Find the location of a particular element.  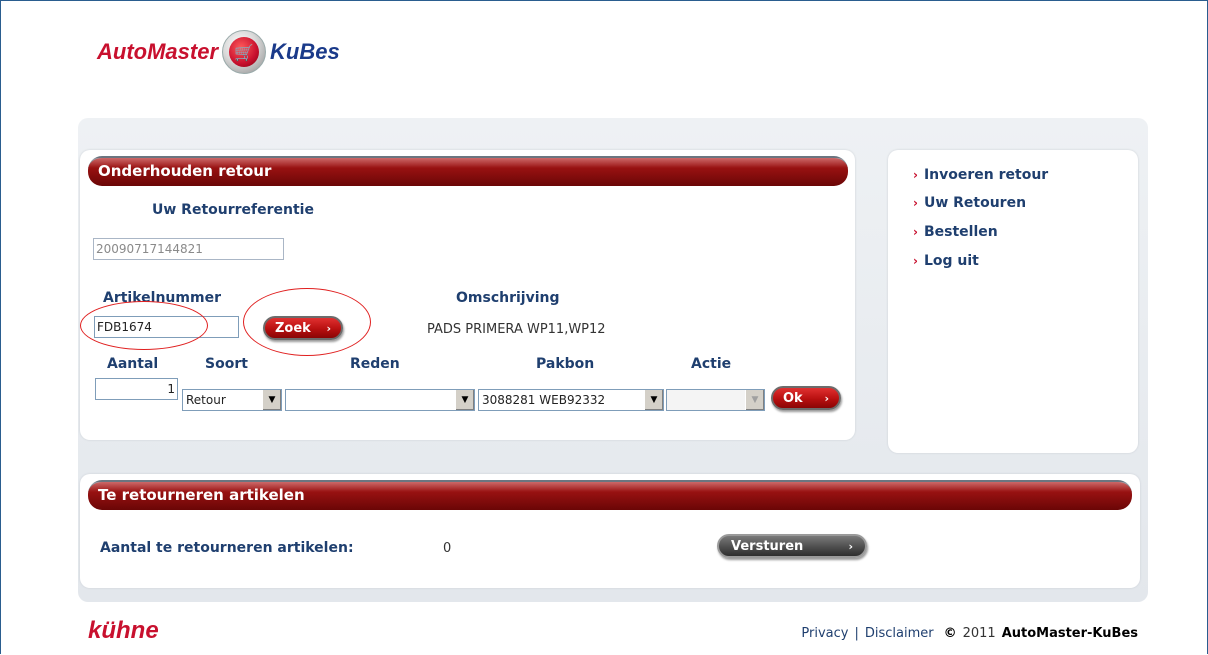

privacy-link: Privacy is located at coordinates (824, 633).